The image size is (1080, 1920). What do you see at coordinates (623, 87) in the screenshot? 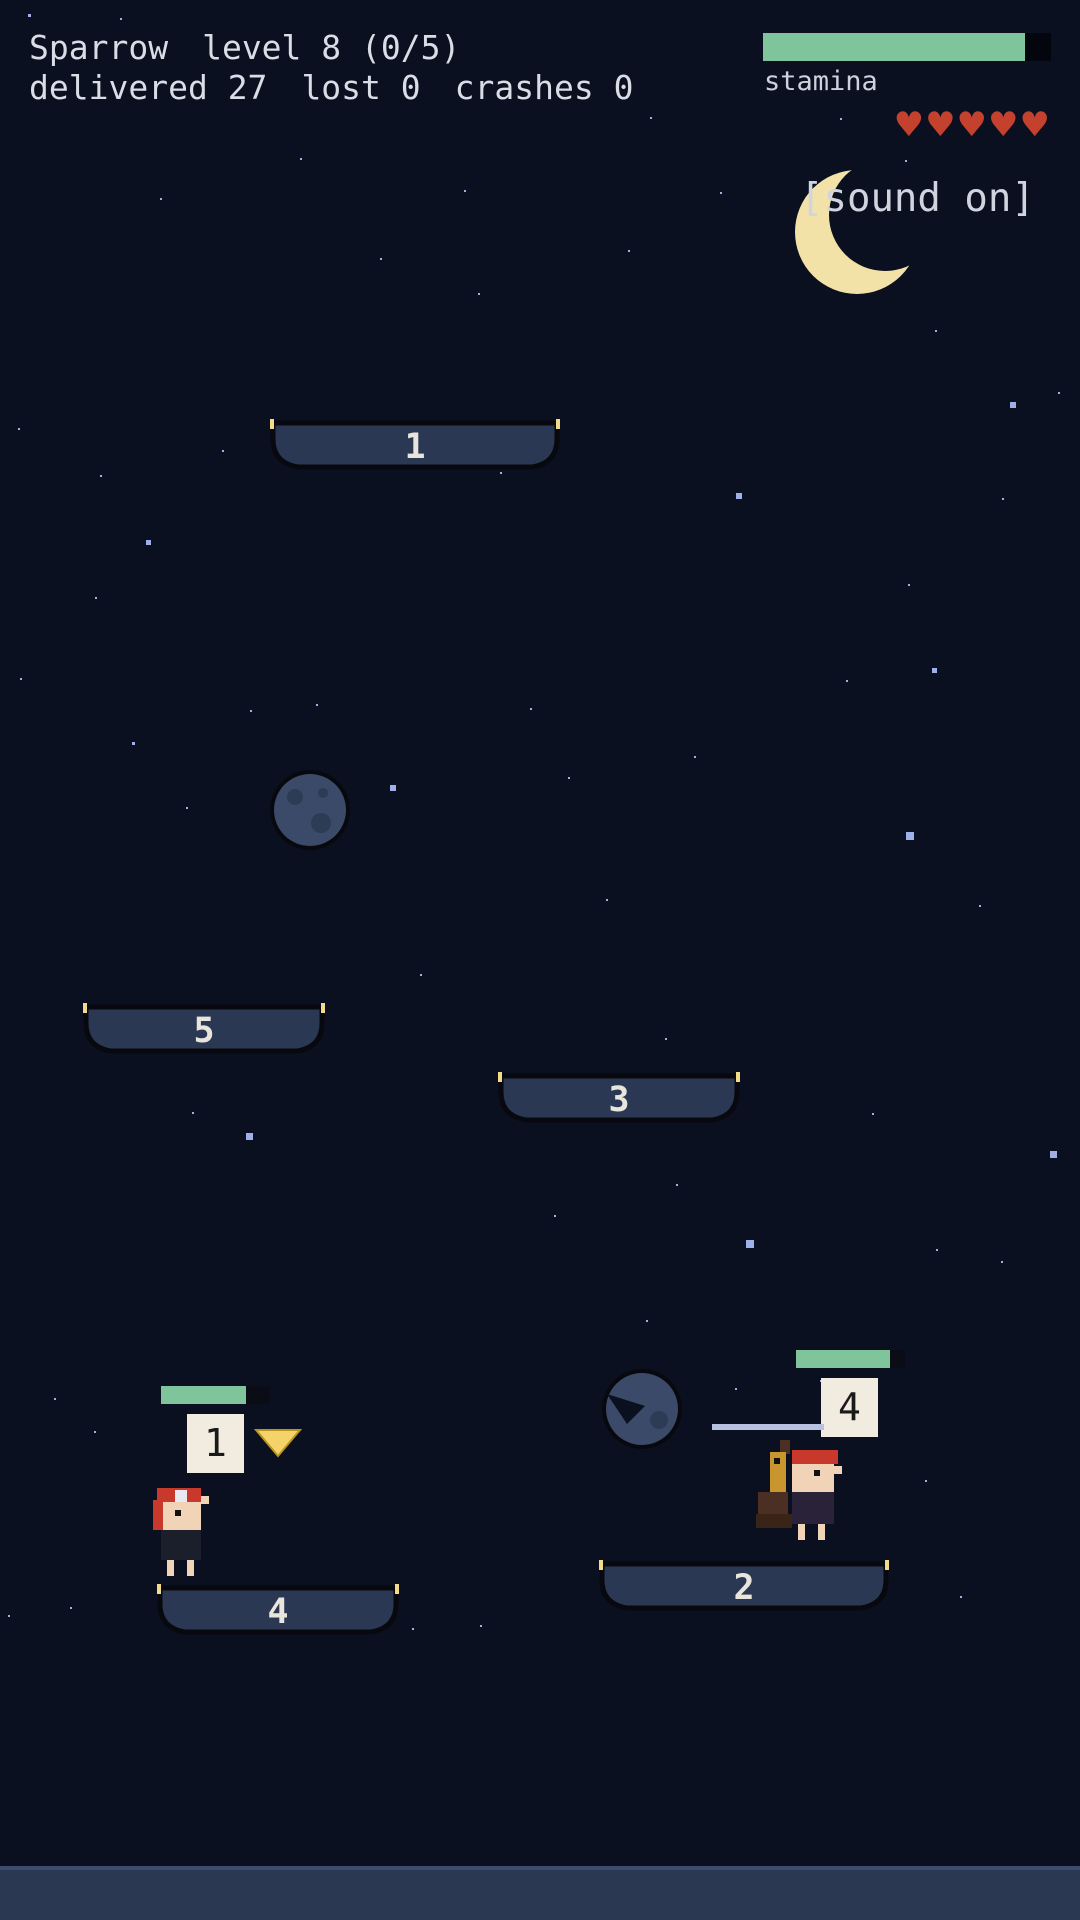
I see `crashes-count: 0` at bounding box center [623, 87].